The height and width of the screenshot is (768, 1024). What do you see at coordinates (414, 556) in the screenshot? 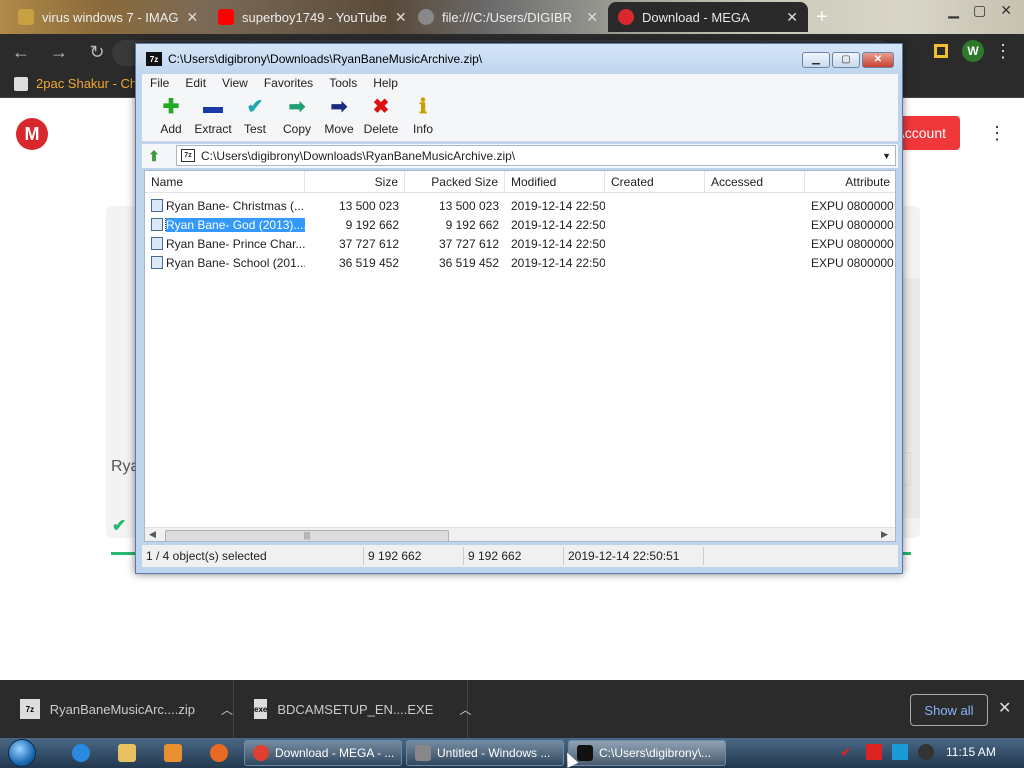
I see `status-size: 9 192 662` at bounding box center [414, 556].